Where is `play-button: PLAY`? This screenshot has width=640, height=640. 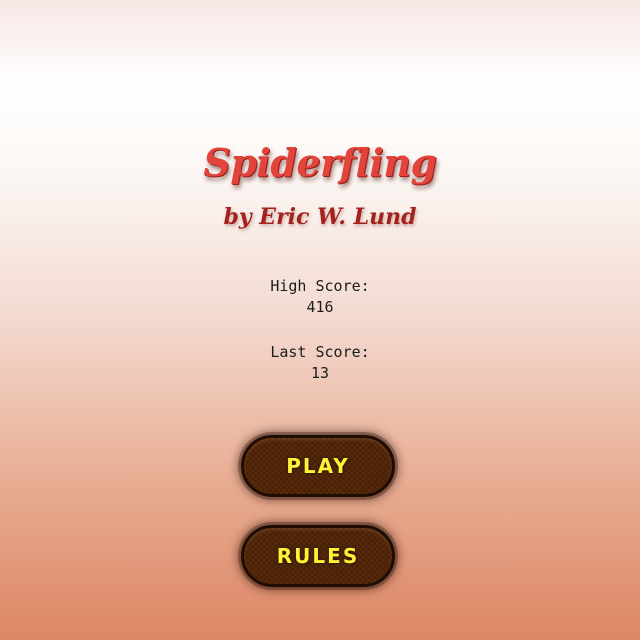 play-button: PLAY is located at coordinates (318, 466).